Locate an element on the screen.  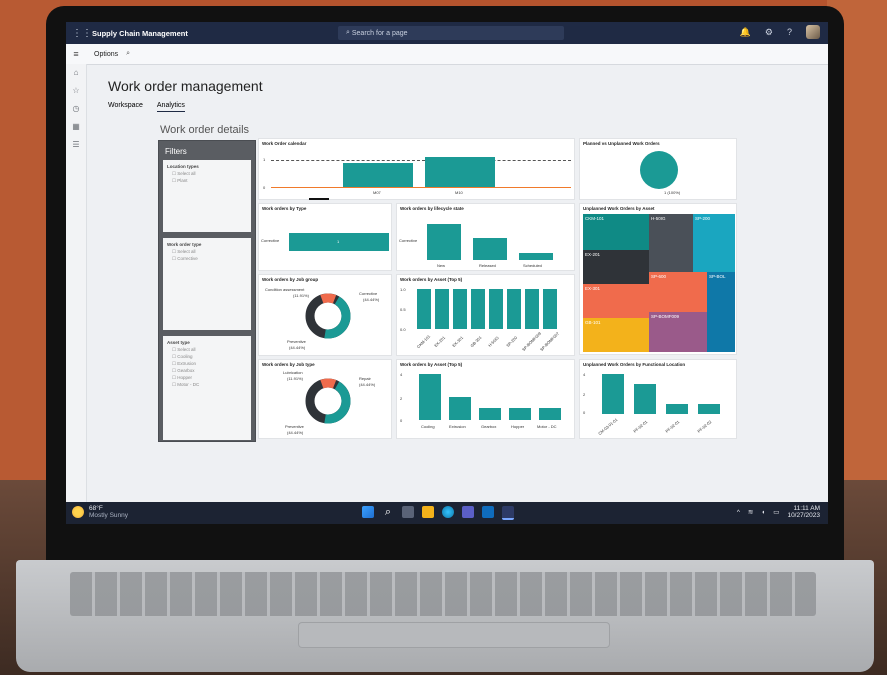
page-tabs: Workspace Analytics is located at coordinates (146, 107).